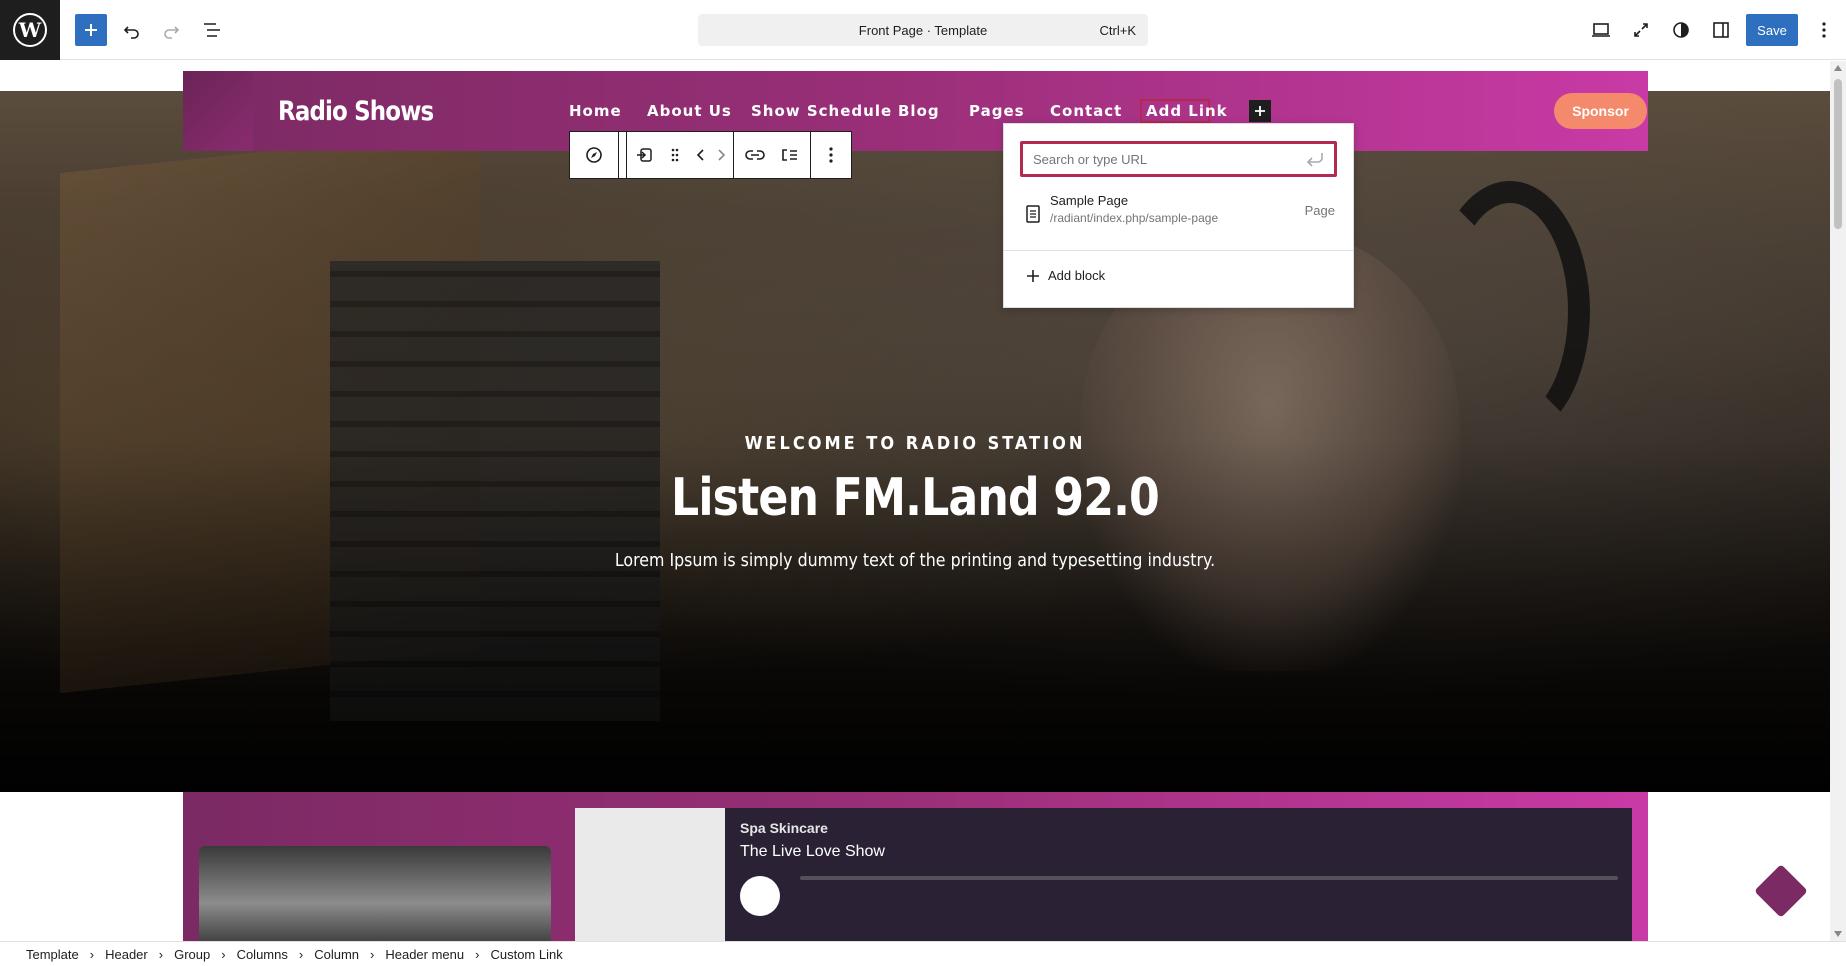 This screenshot has height=966, width=1846. I want to click on drag-handle-icon, so click(675, 155).